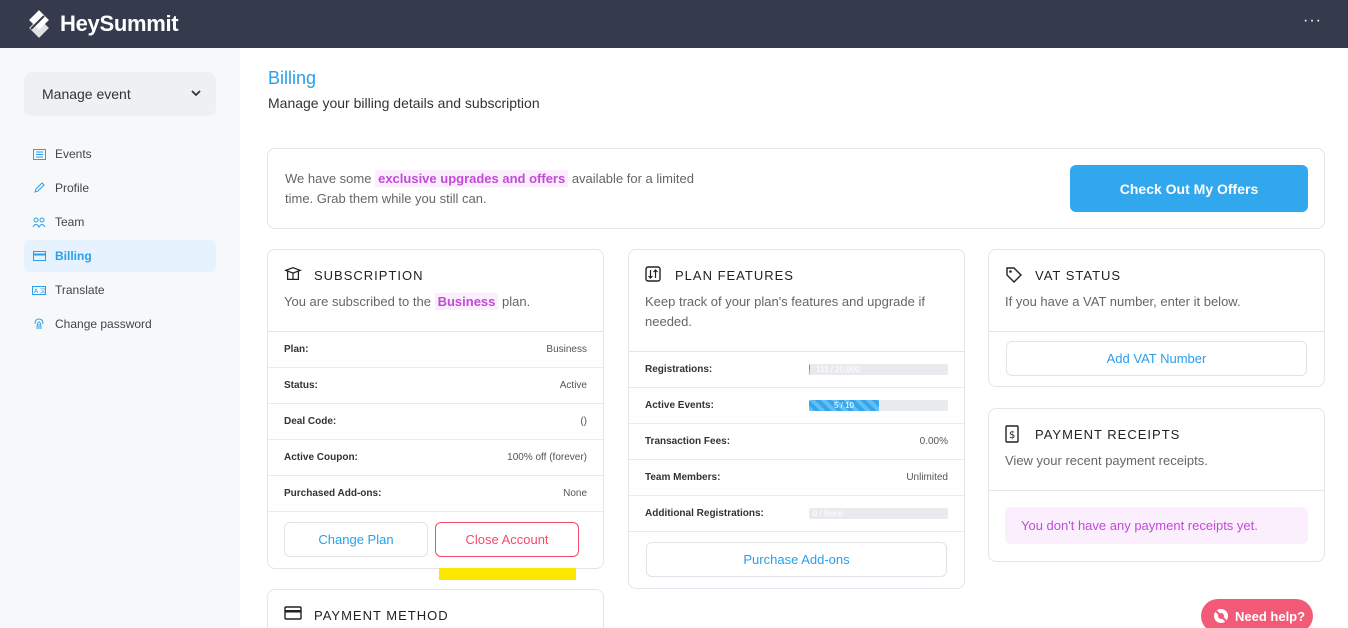 This screenshot has height=628, width=1348. Describe the element at coordinates (566, 349) in the screenshot. I see `row-value: Business` at that location.